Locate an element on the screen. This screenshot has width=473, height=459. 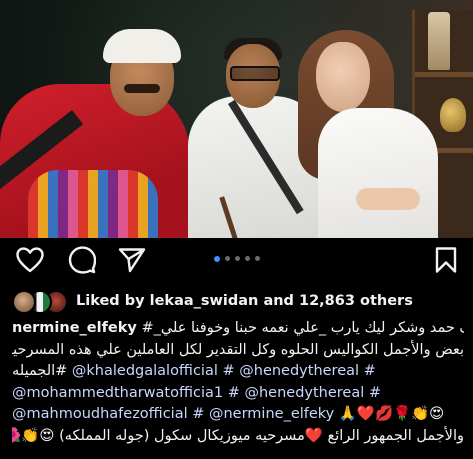
avatar is located at coordinates (24, 302).